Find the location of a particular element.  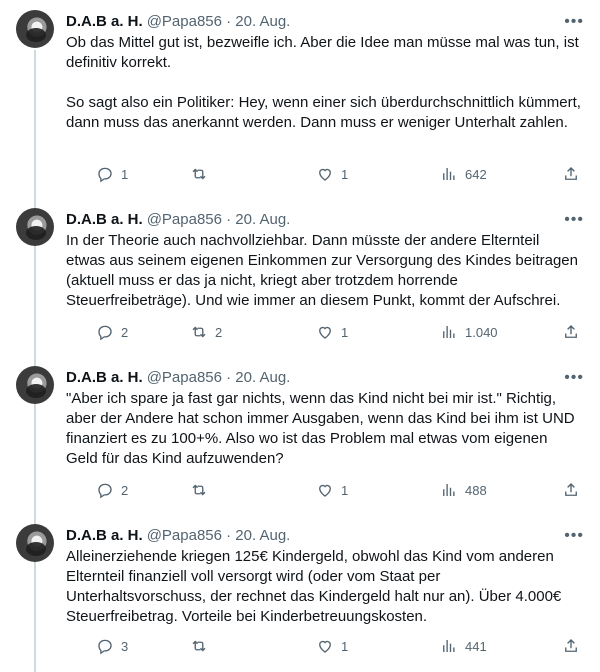

views-button: 488 is located at coordinates (463, 490).